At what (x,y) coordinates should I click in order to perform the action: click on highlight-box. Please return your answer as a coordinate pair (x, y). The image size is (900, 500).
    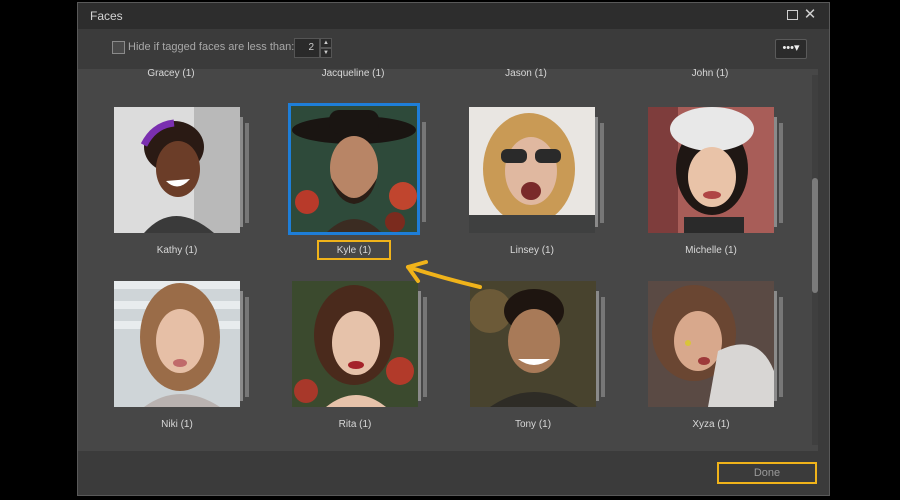
    Looking at the image, I should click on (354, 250).